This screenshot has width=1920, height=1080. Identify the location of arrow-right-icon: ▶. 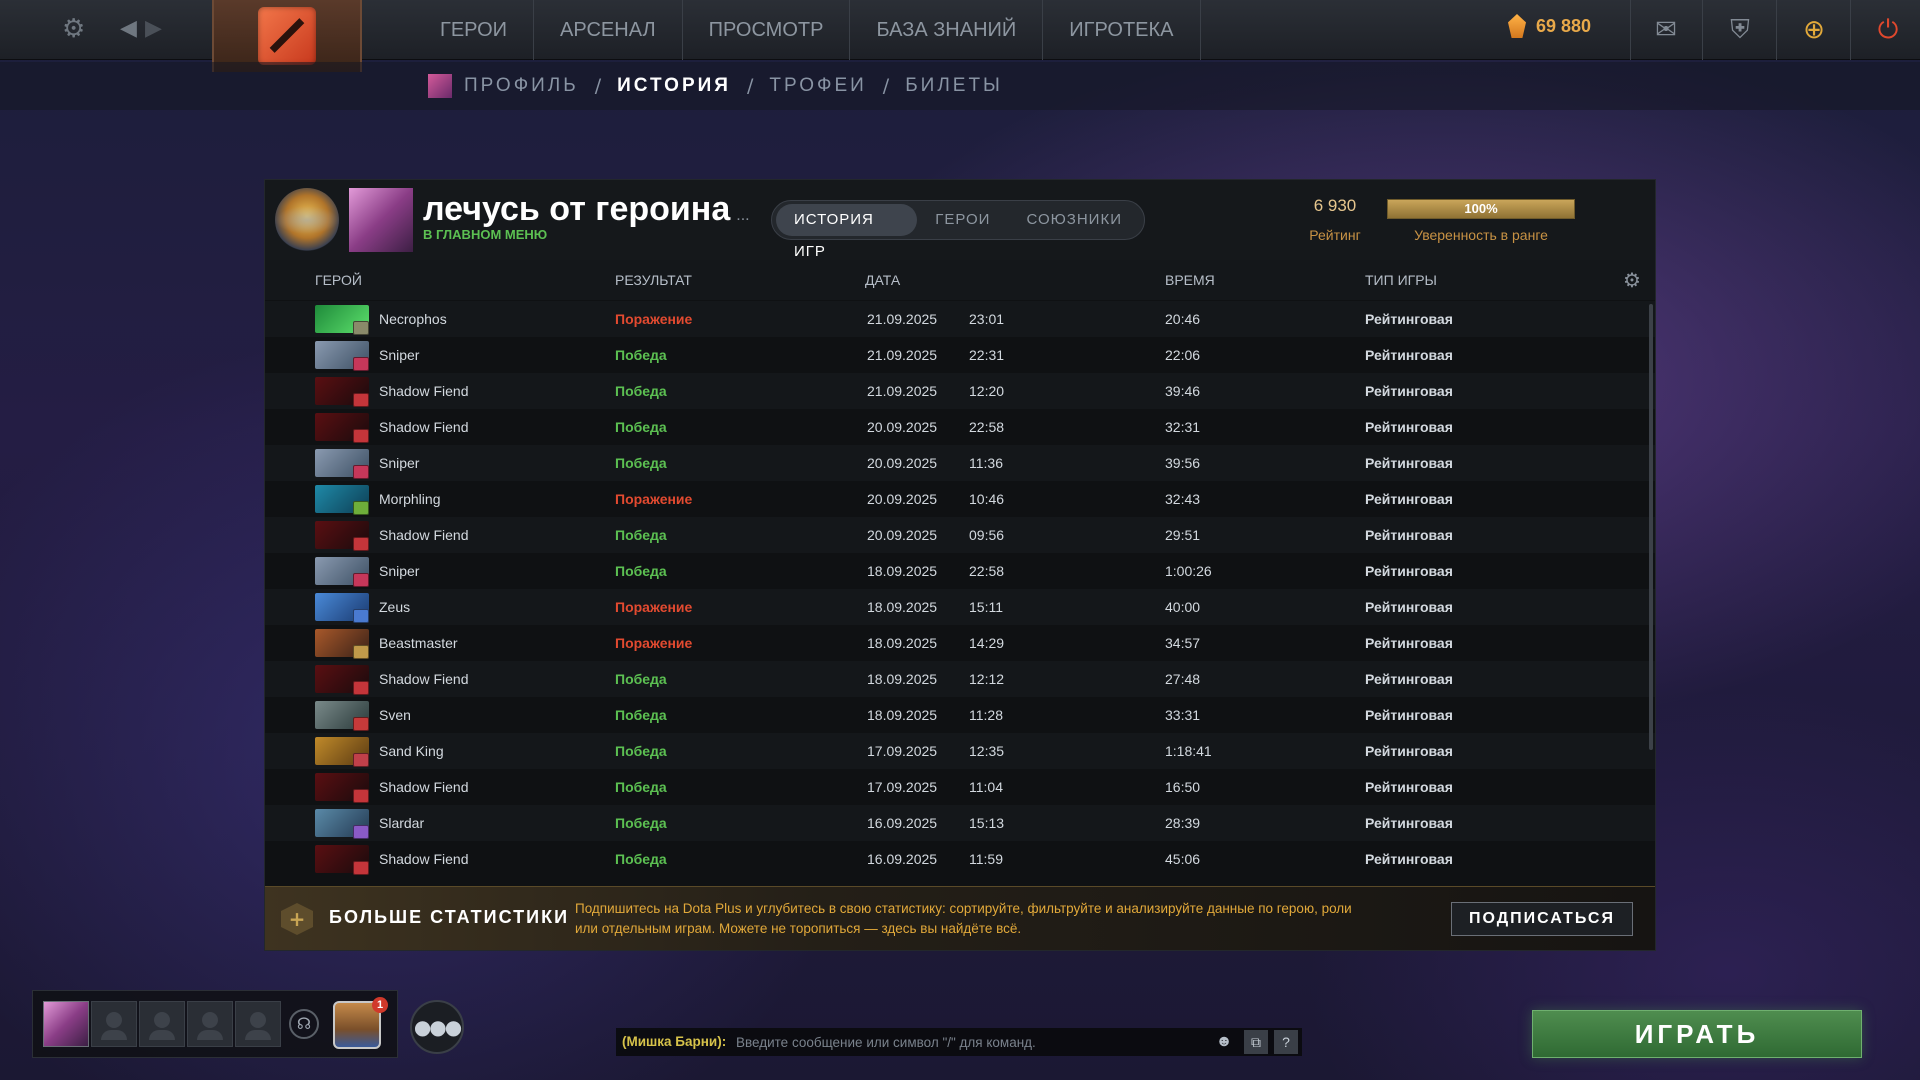
(153, 29).